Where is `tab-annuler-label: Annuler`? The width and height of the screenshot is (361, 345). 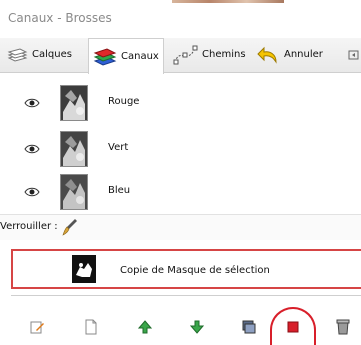
tab-annuler-label: Annuler is located at coordinates (303, 54).